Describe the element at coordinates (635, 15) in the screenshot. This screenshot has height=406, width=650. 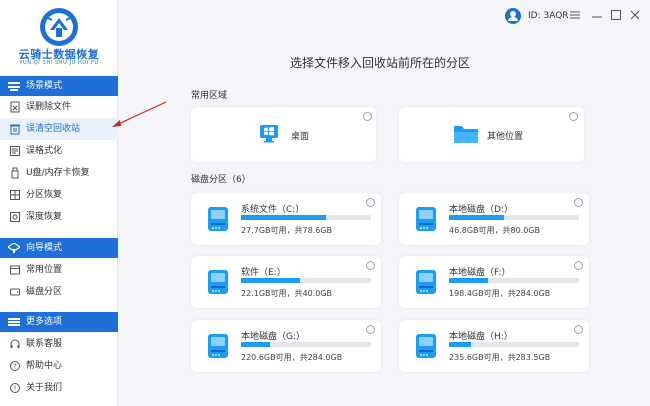
I see `close-icon` at that location.